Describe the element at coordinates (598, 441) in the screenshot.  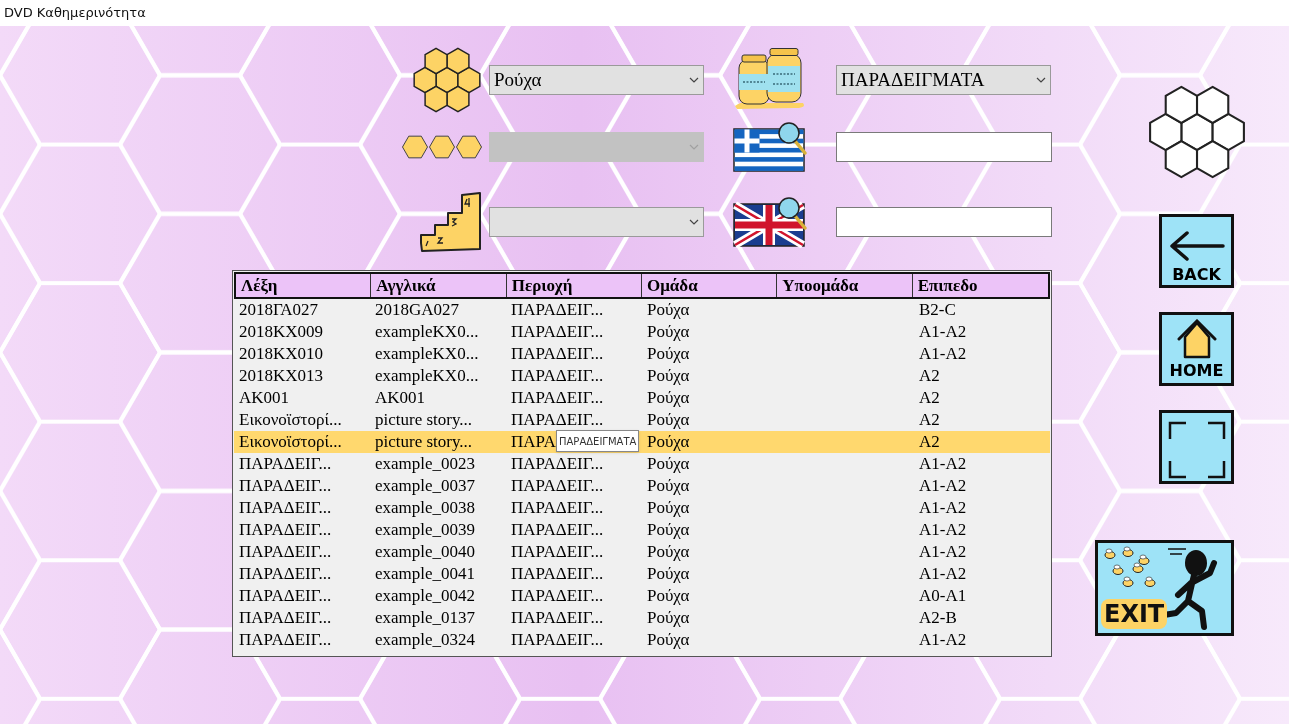
I see `tooltip: ΠΑΡΑΔΕΙΓΜΑΤΑ` at that location.